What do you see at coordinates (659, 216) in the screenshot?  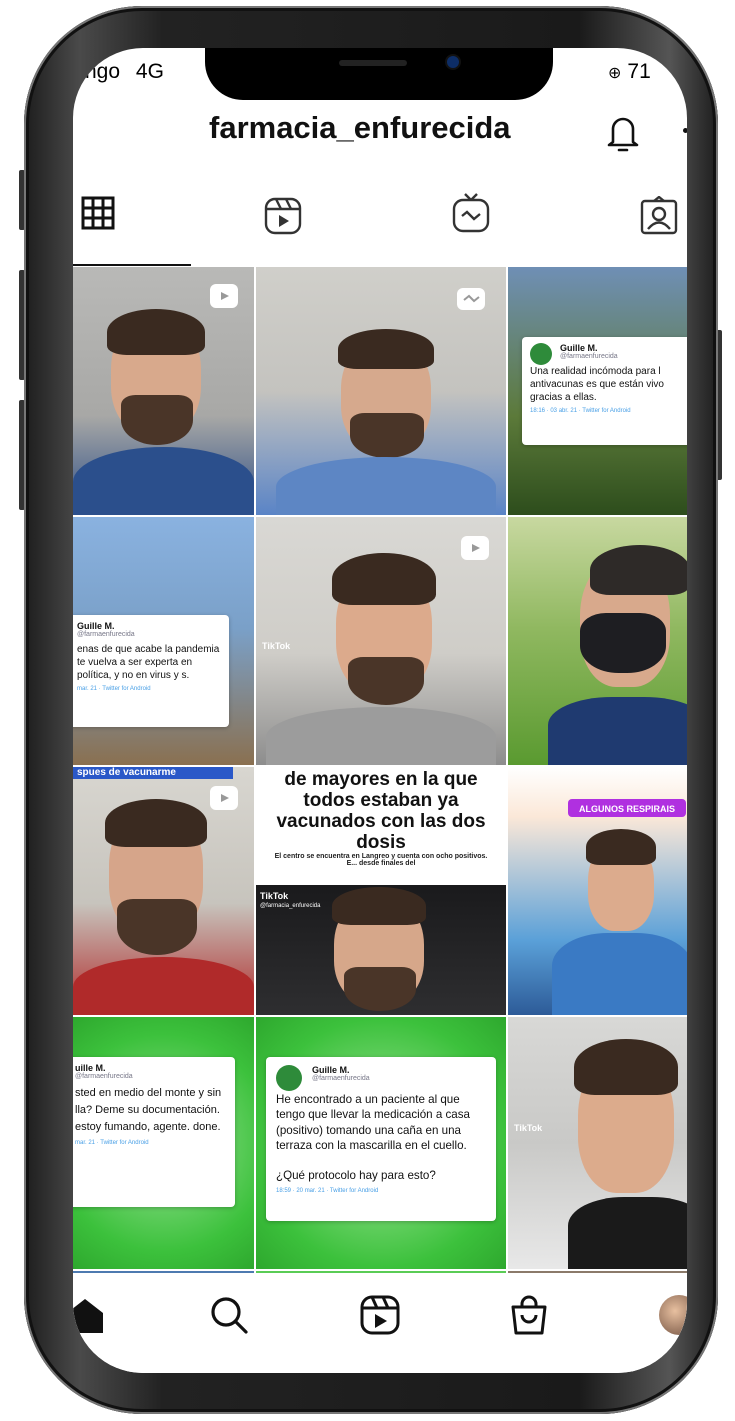 I see `tagged-icon` at bounding box center [659, 216].